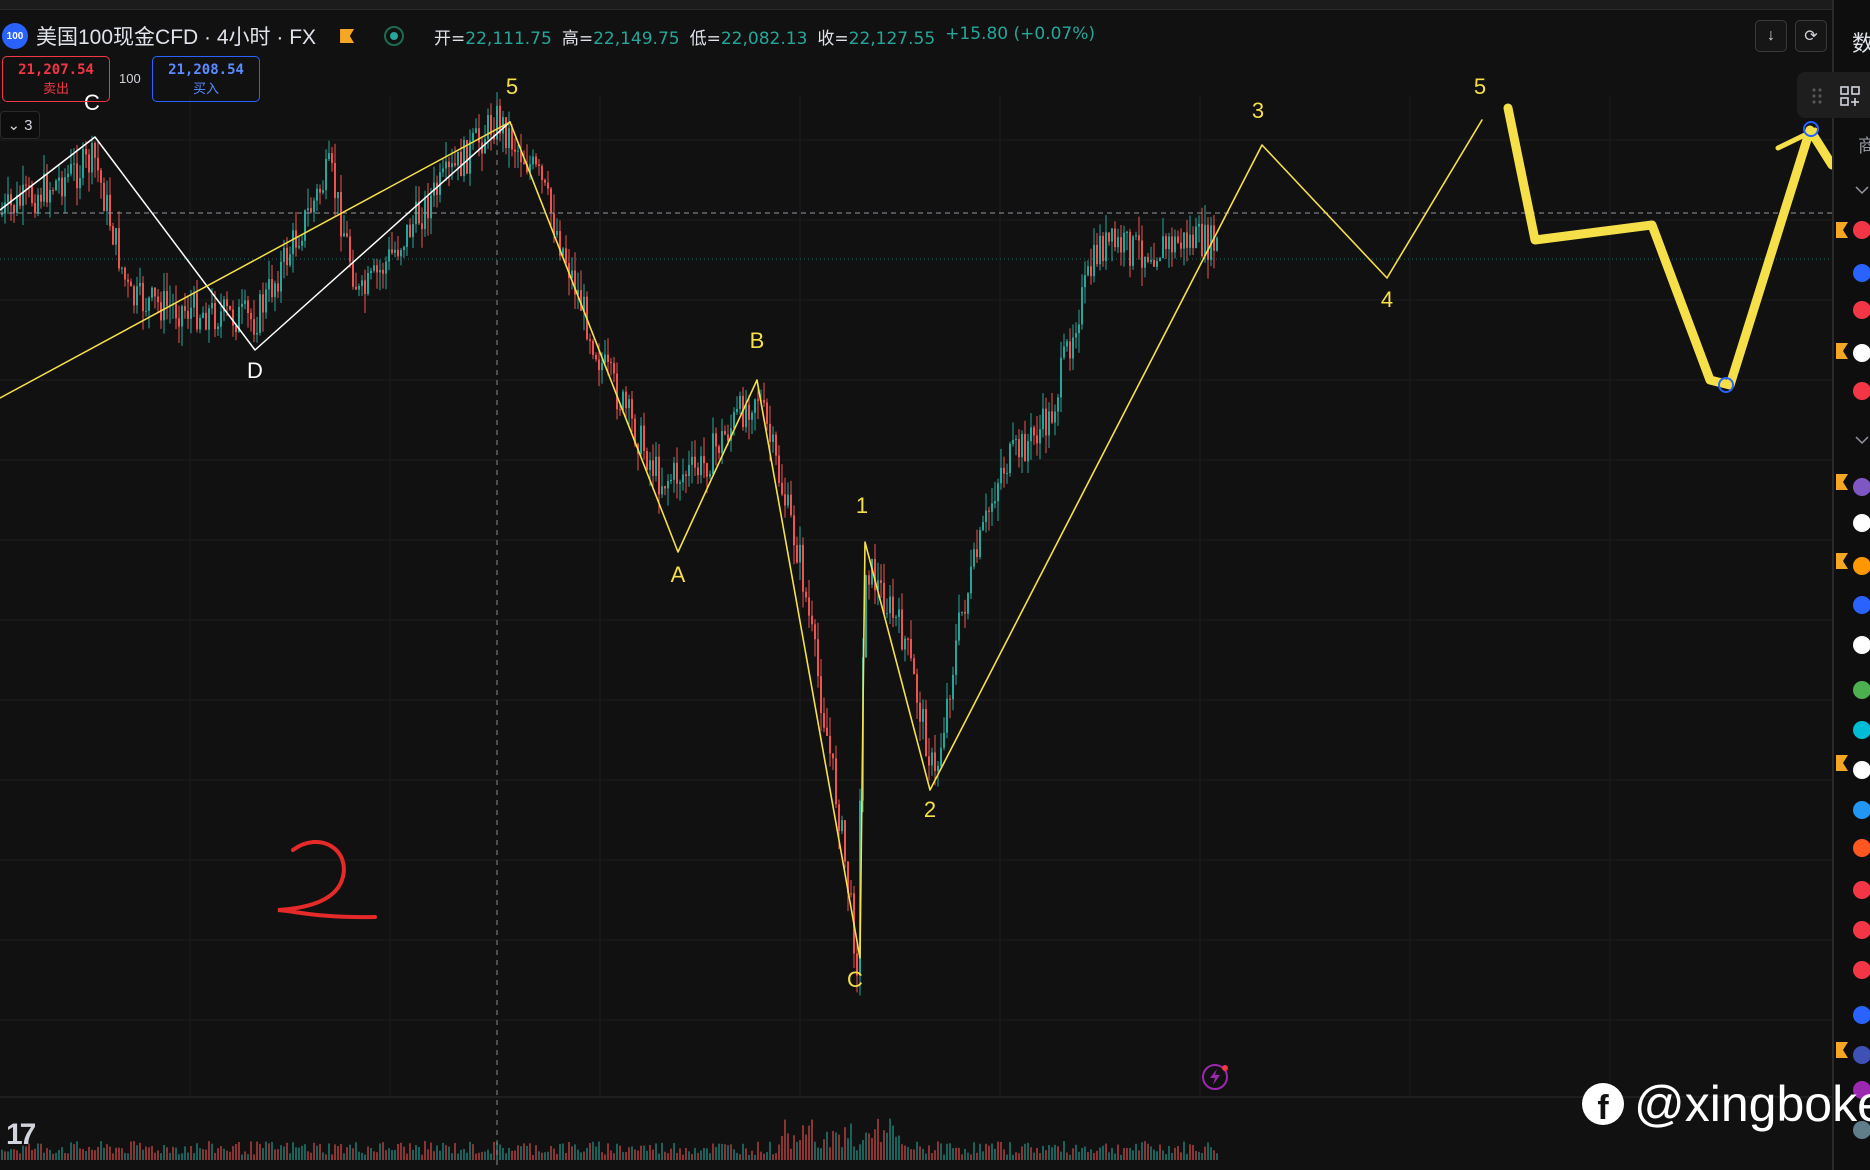 The width and height of the screenshot is (1870, 1170). I want to click on download-button: ↓, so click(1771, 36).